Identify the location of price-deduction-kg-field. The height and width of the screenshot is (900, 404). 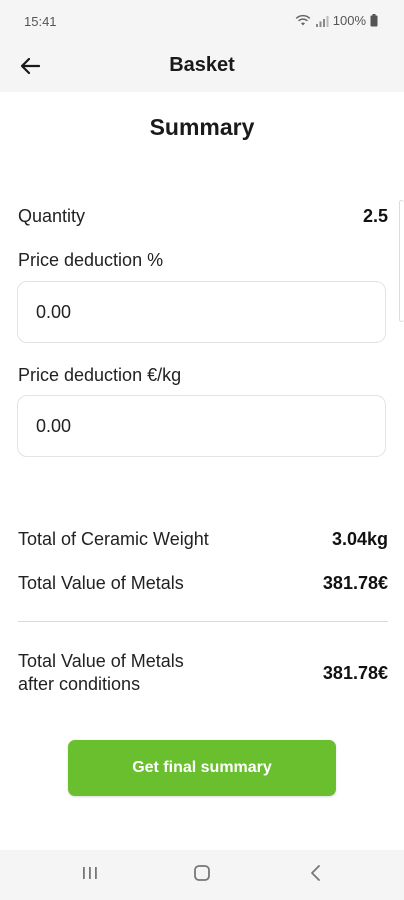
(201, 426).